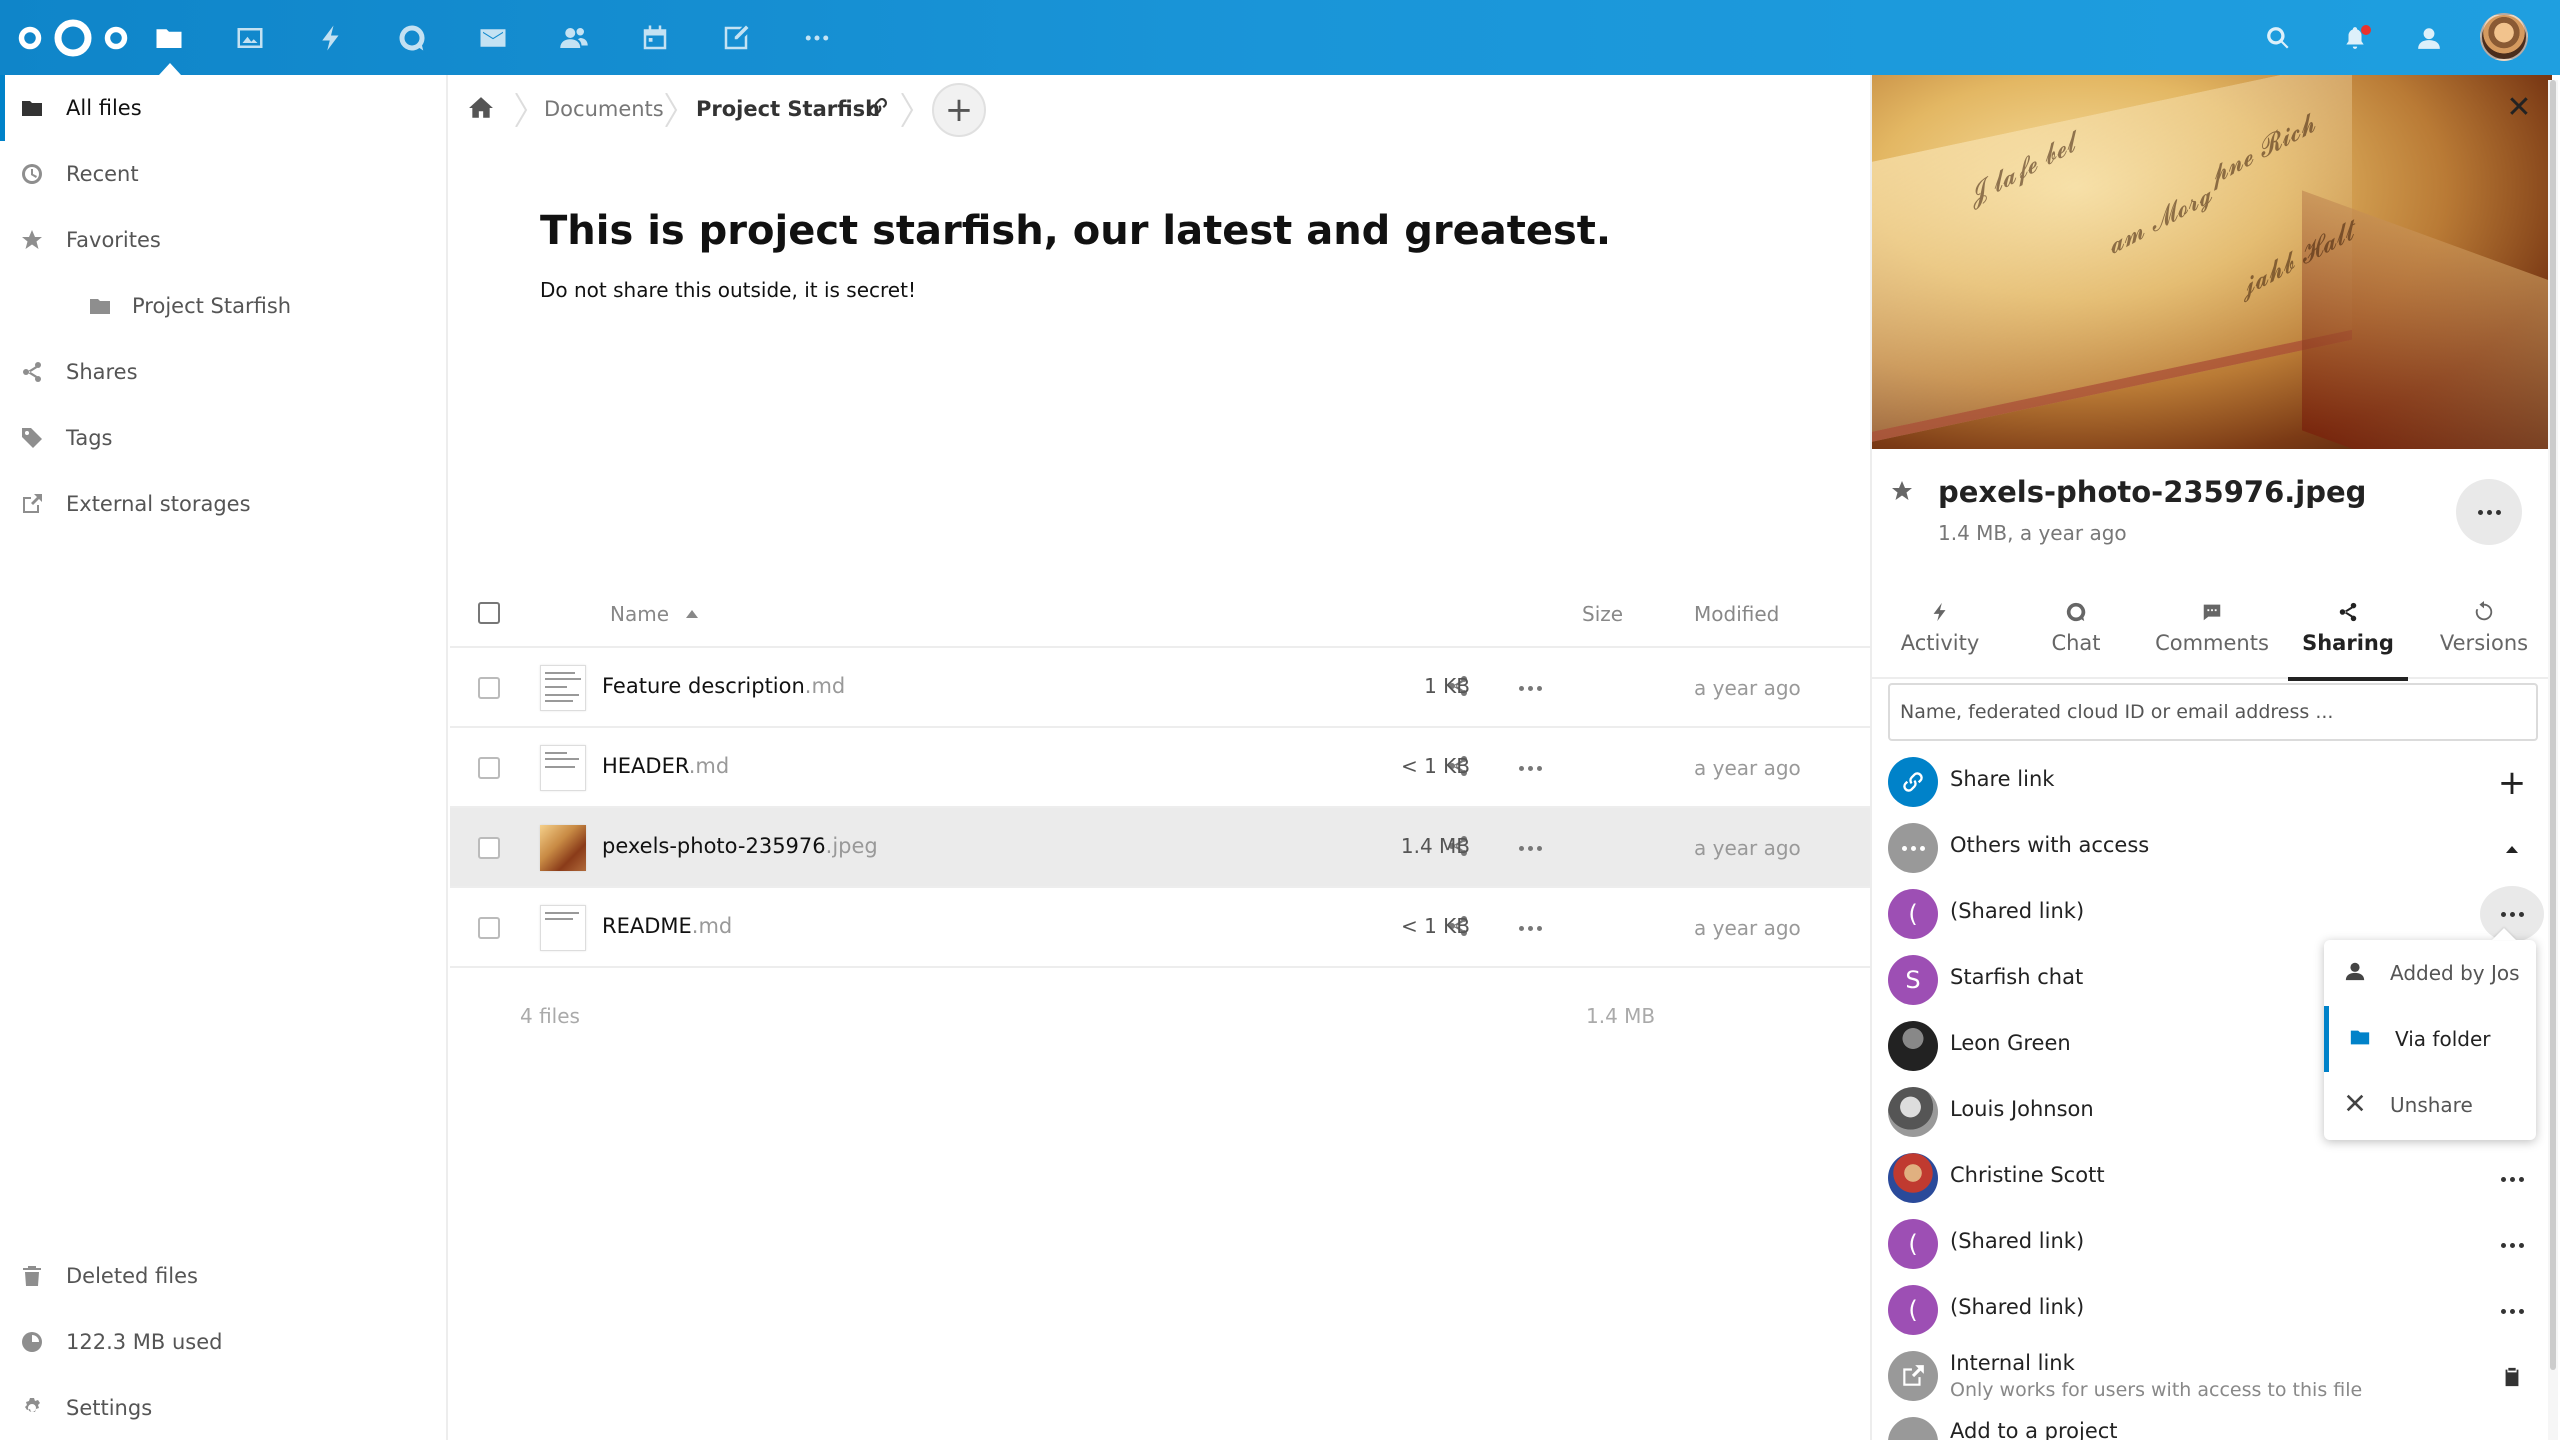  What do you see at coordinates (170, 69) in the screenshot?
I see `active-app-indicator` at bounding box center [170, 69].